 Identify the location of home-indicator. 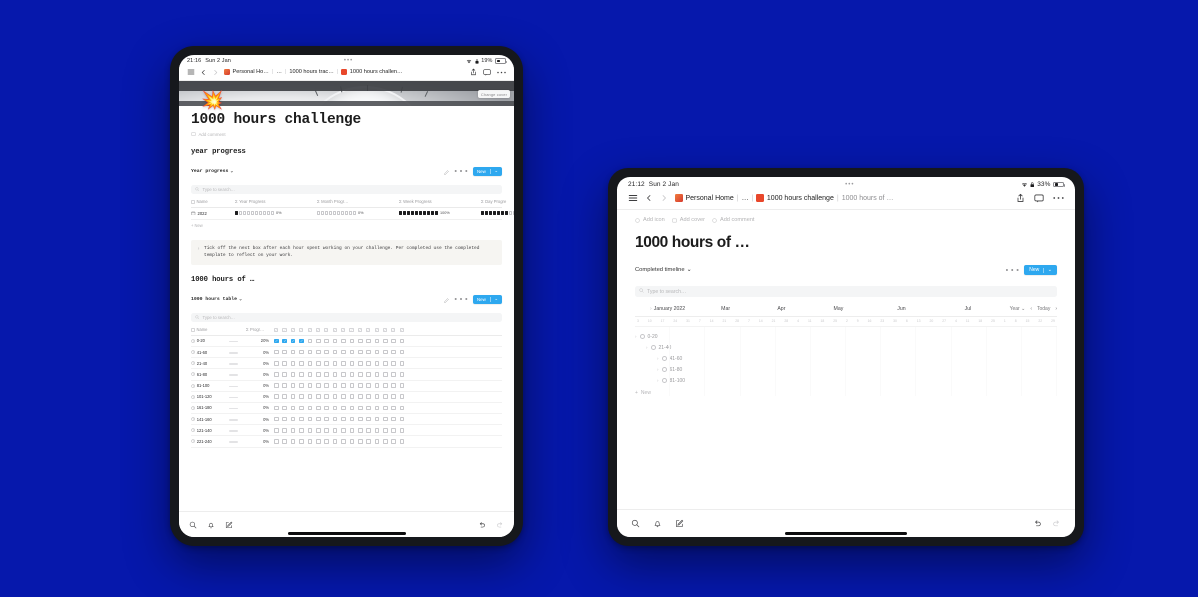
(846, 533).